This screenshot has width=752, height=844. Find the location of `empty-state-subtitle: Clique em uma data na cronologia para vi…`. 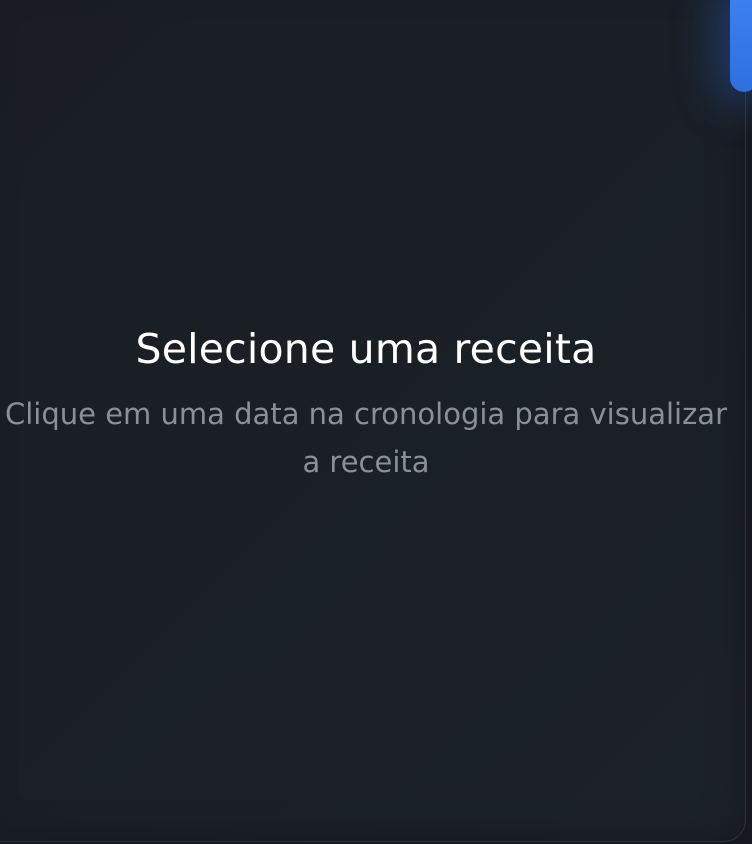

empty-state-subtitle: Clique em uma data na cronologia para vi… is located at coordinates (366, 438).